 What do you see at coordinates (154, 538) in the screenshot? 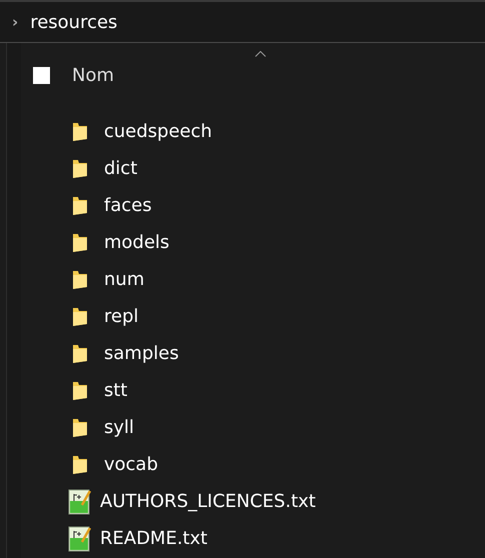
I see `file-name: README.txt` at bounding box center [154, 538].